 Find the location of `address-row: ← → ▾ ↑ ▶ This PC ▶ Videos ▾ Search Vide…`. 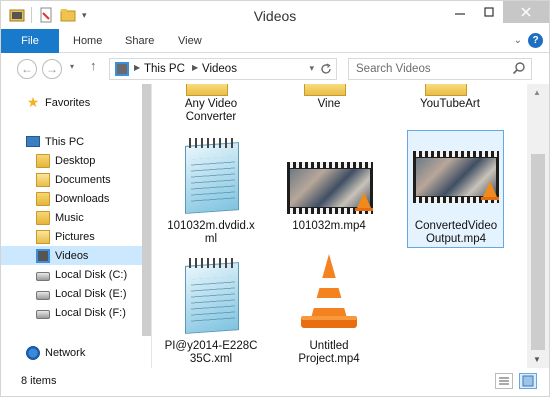

address-row: ← → ▾ ↑ ▶ This PC ▶ Videos ▾ Search Vide… is located at coordinates (275, 69).